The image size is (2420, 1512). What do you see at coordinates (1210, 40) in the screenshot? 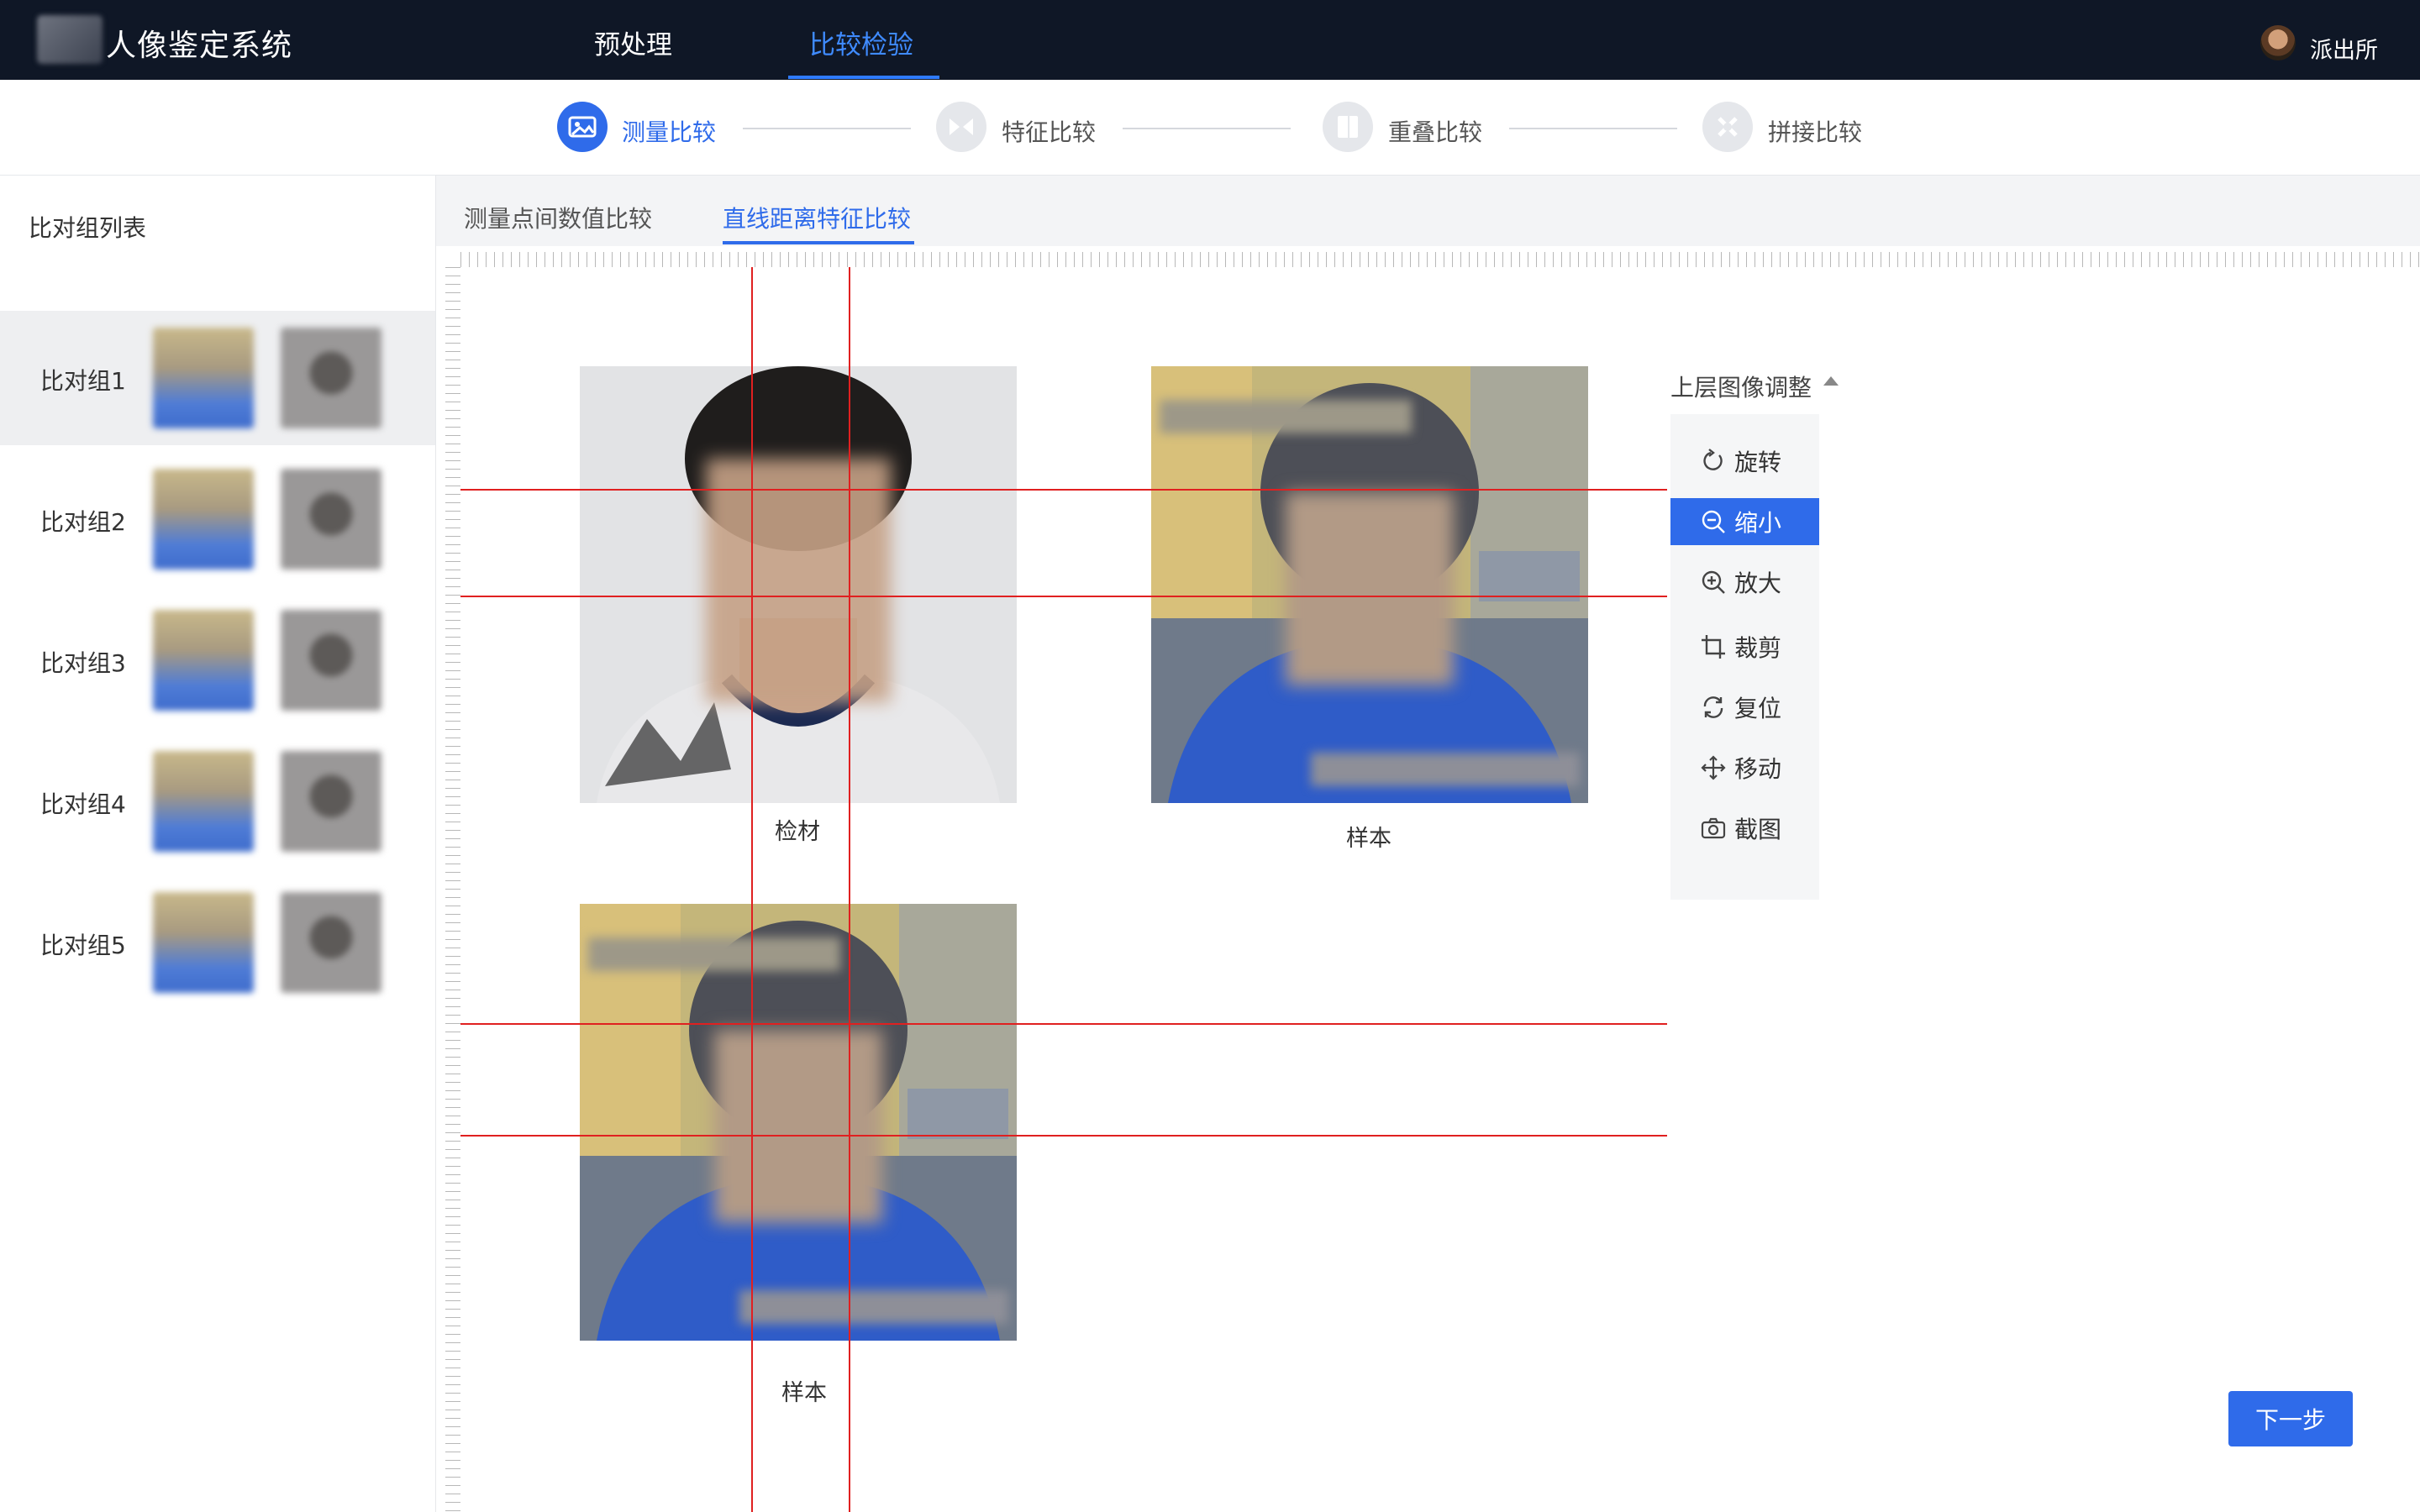
I see `top-bar` at bounding box center [1210, 40].